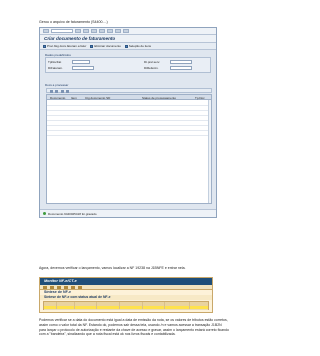 The height and width of the screenshot is (356, 320). Describe the element at coordinates (151, 68) in the screenshot. I see `reference-date-label: DtReferên.` at that location.